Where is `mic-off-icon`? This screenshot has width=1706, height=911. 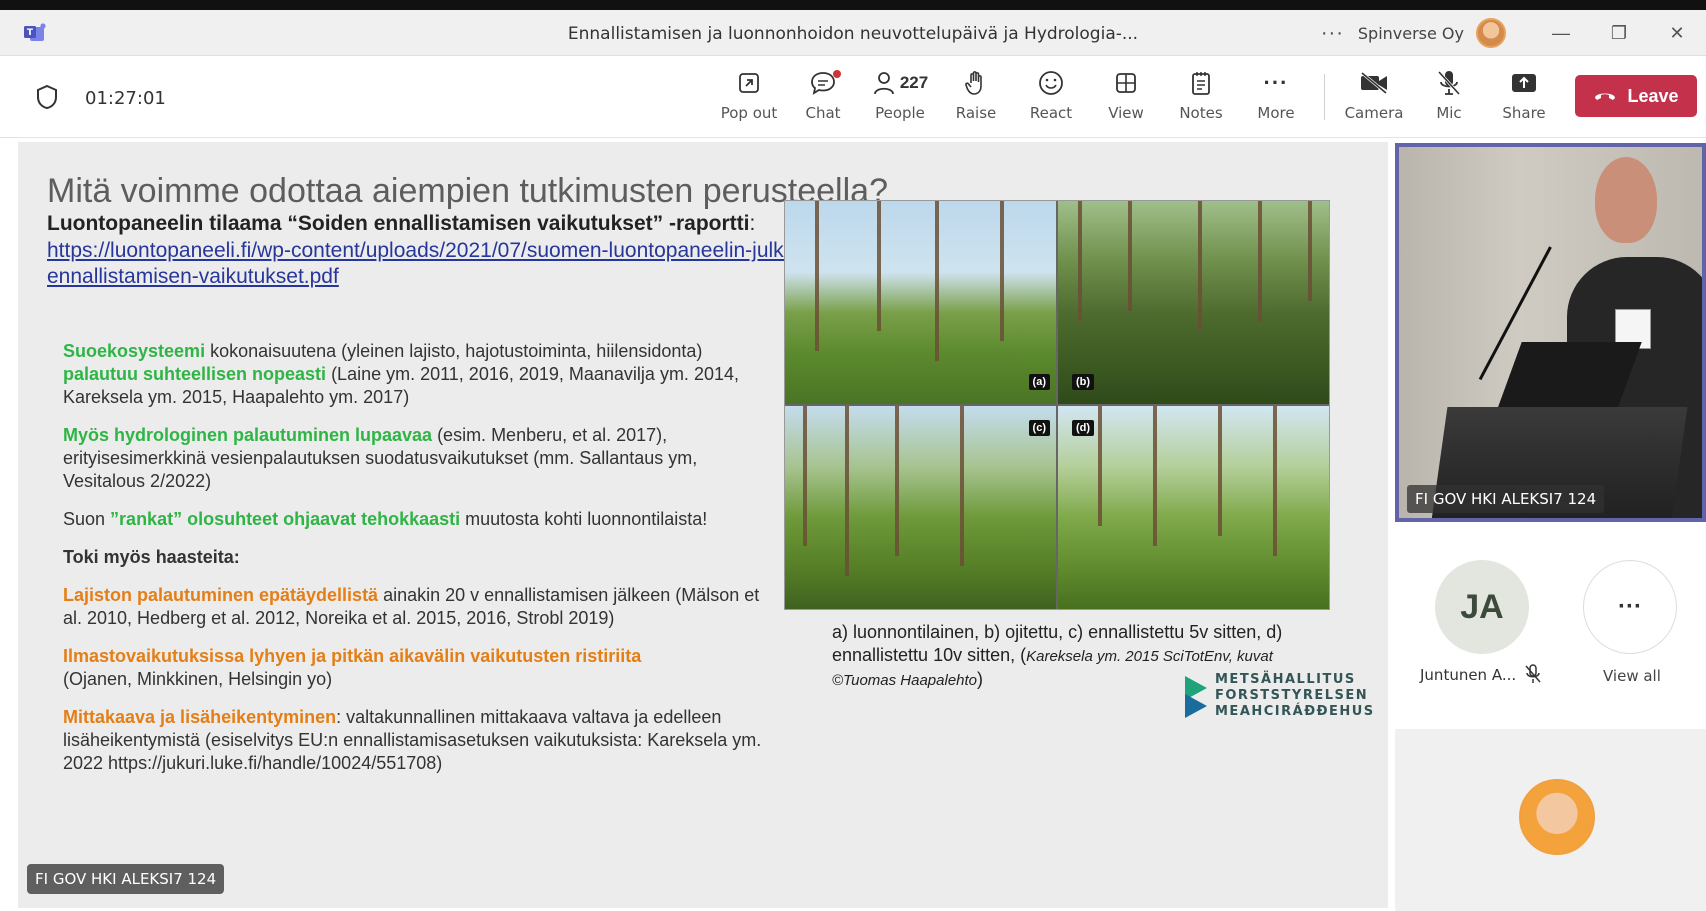 mic-off-icon is located at coordinates (1449, 83).